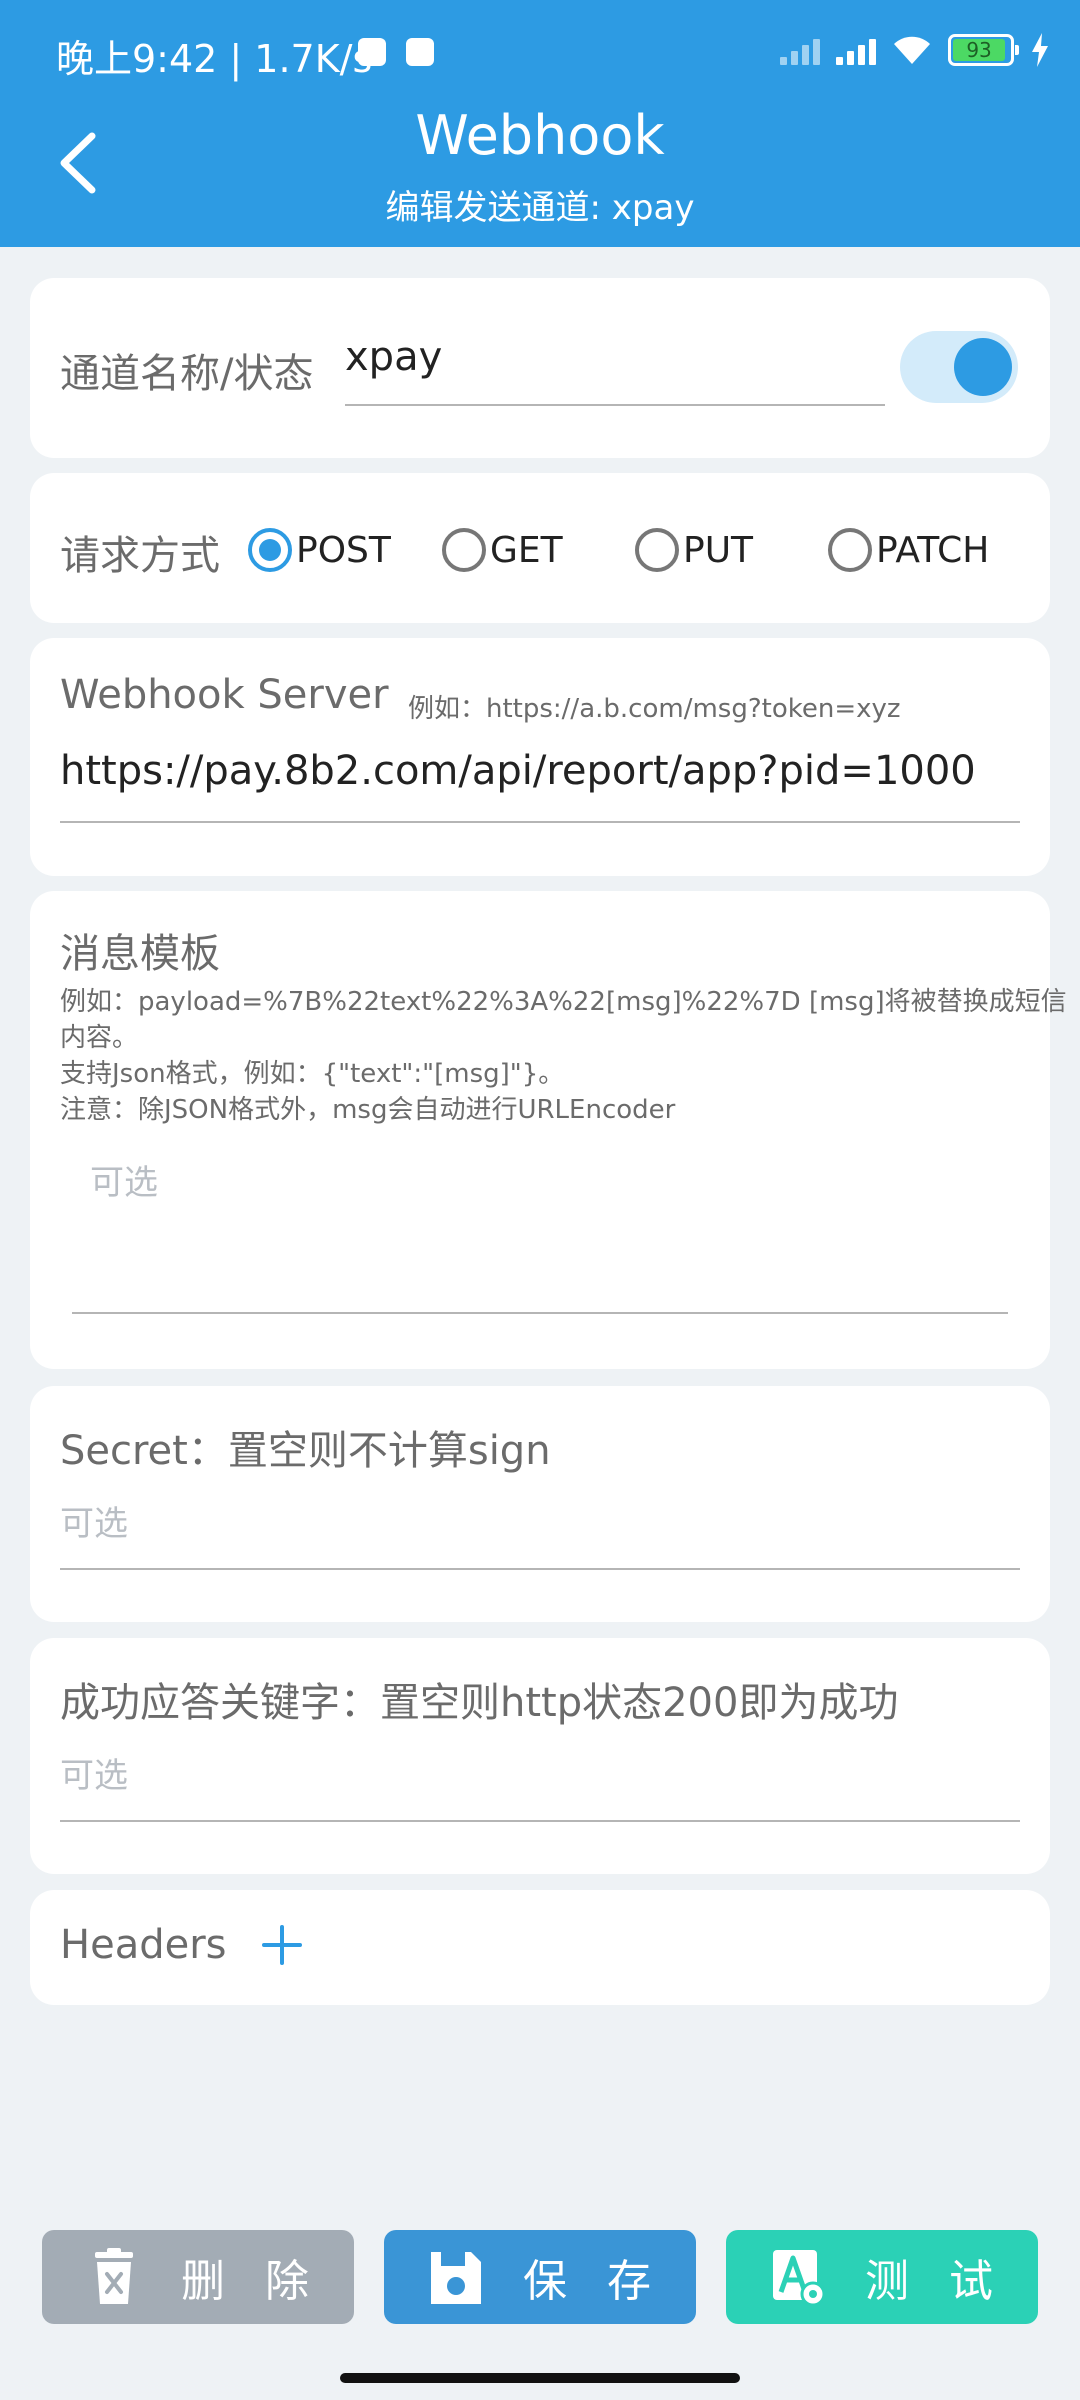 The width and height of the screenshot is (1080, 2400). What do you see at coordinates (372, 52) in the screenshot?
I see `notification-app-icon` at bounding box center [372, 52].